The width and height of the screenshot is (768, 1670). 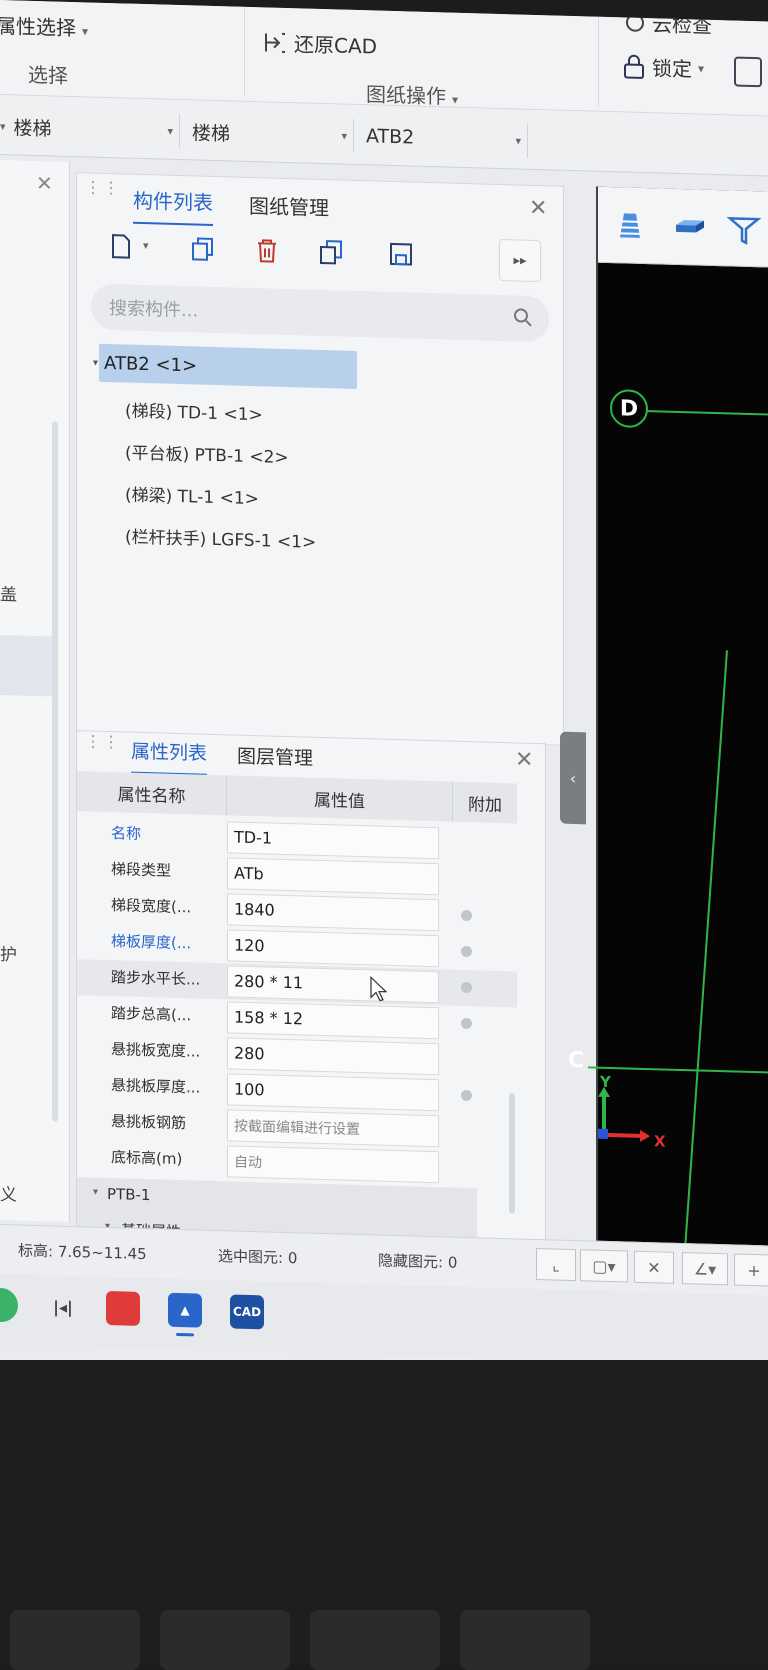 I want to click on taskbar-app-icon: |◂|, so click(x=63, y=1306).